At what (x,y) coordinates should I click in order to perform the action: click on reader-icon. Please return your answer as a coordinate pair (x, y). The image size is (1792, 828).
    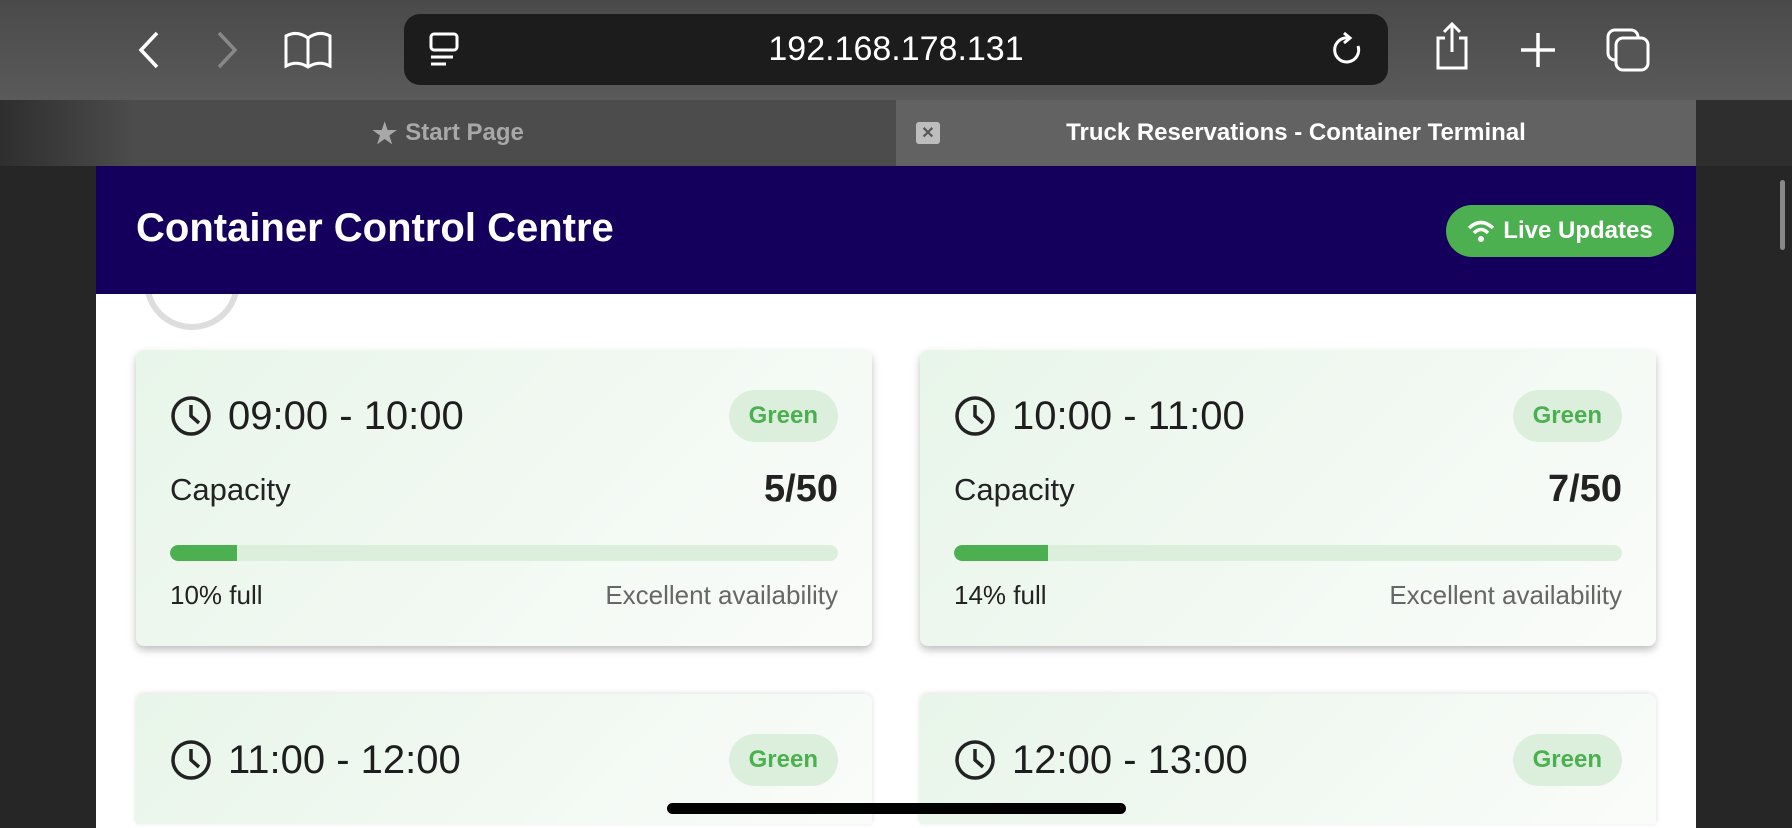
    Looking at the image, I should click on (444, 54).